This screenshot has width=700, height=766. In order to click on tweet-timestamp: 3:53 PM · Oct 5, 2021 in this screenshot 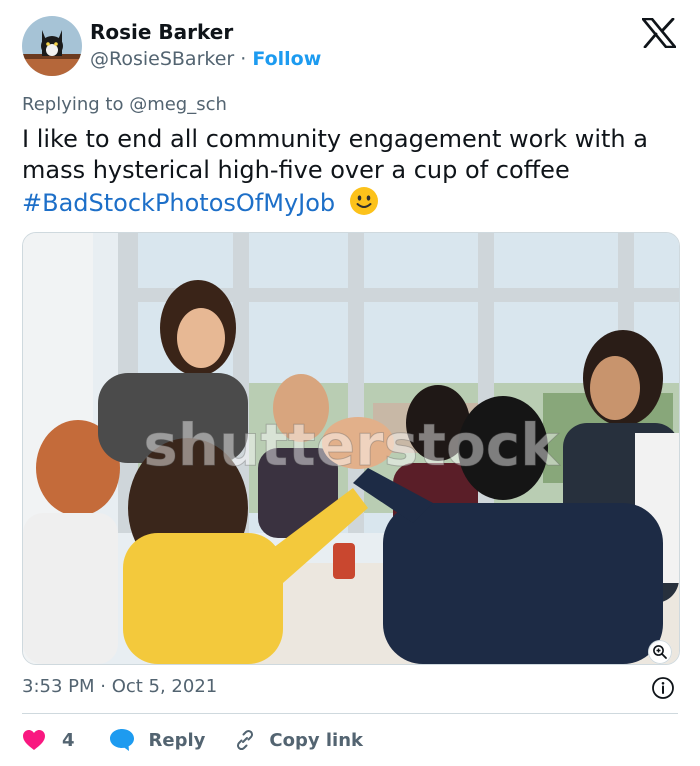, I will do `click(119, 686)`.